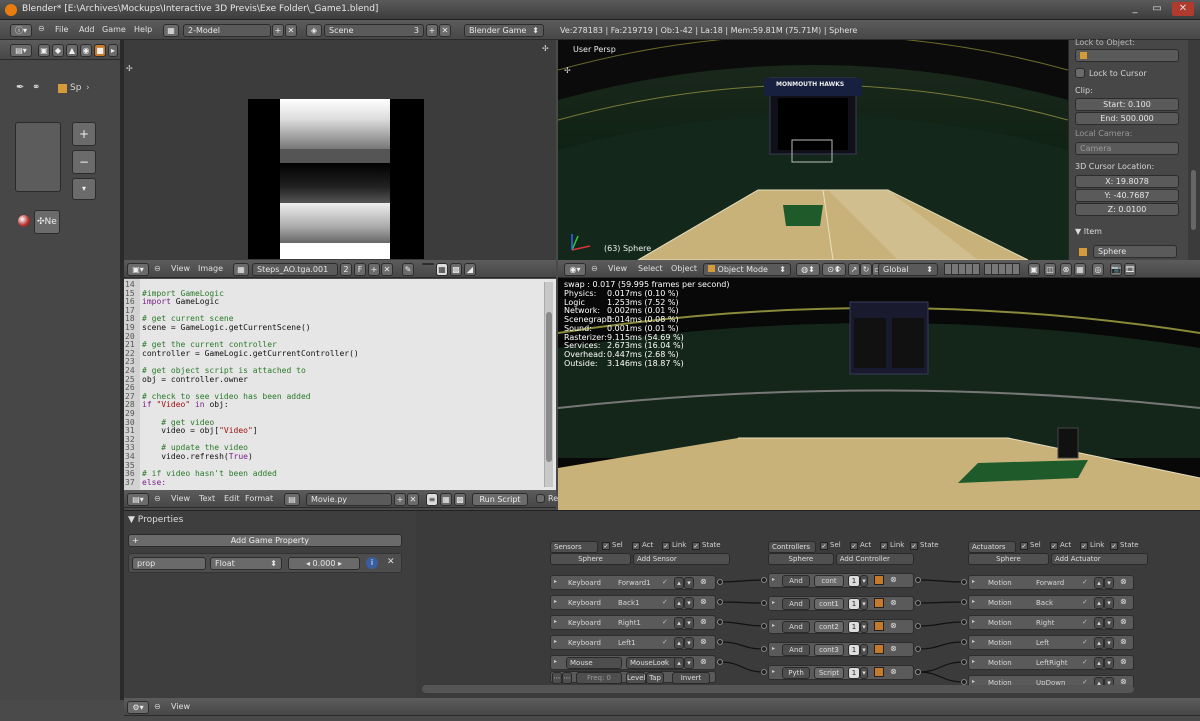 This screenshot has width=1200, height=721. What do you see at coordinates (1127, 181) in the screenshot?
I see `cursor-x-field: X: 19.8078` at bounding box center [1127, 181].